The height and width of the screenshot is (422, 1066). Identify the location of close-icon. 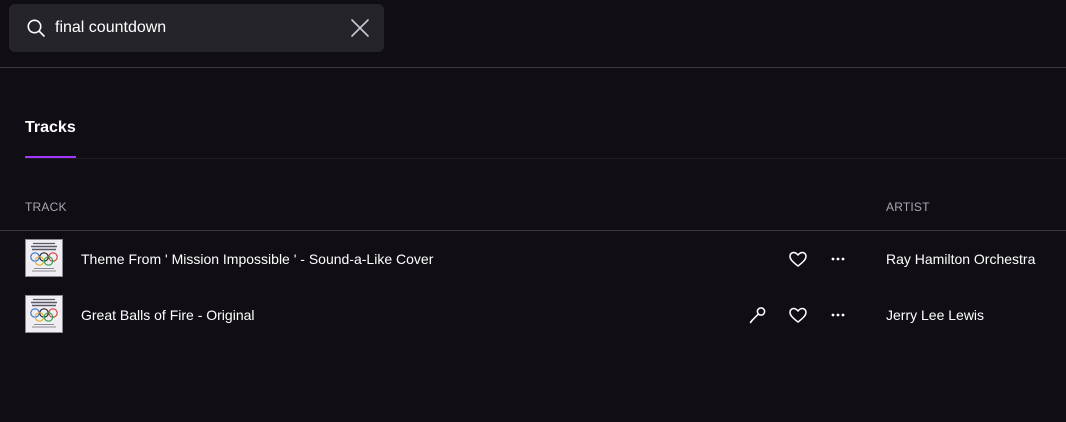
(360, 28).